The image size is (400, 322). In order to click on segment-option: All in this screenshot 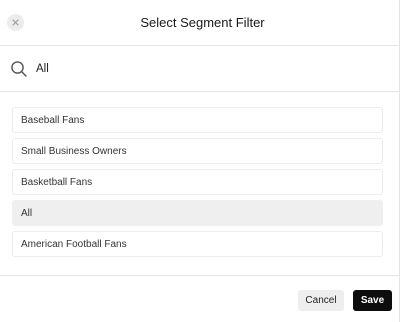, I will do `click(197, 213)`.